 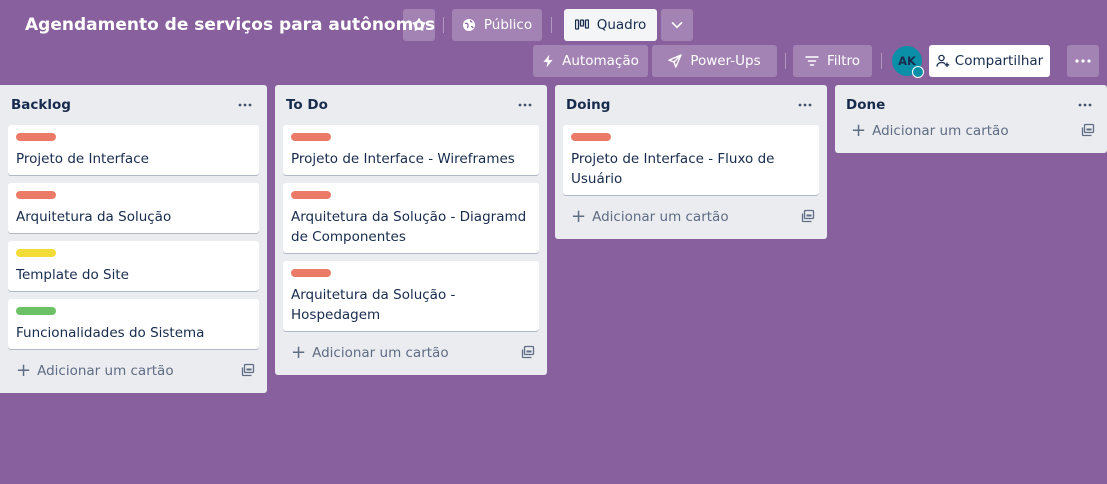 What do you see at coordinates (72, 275) in the screenshot?
I see `card-title: Template do Site` at bounding box center [72, 275].